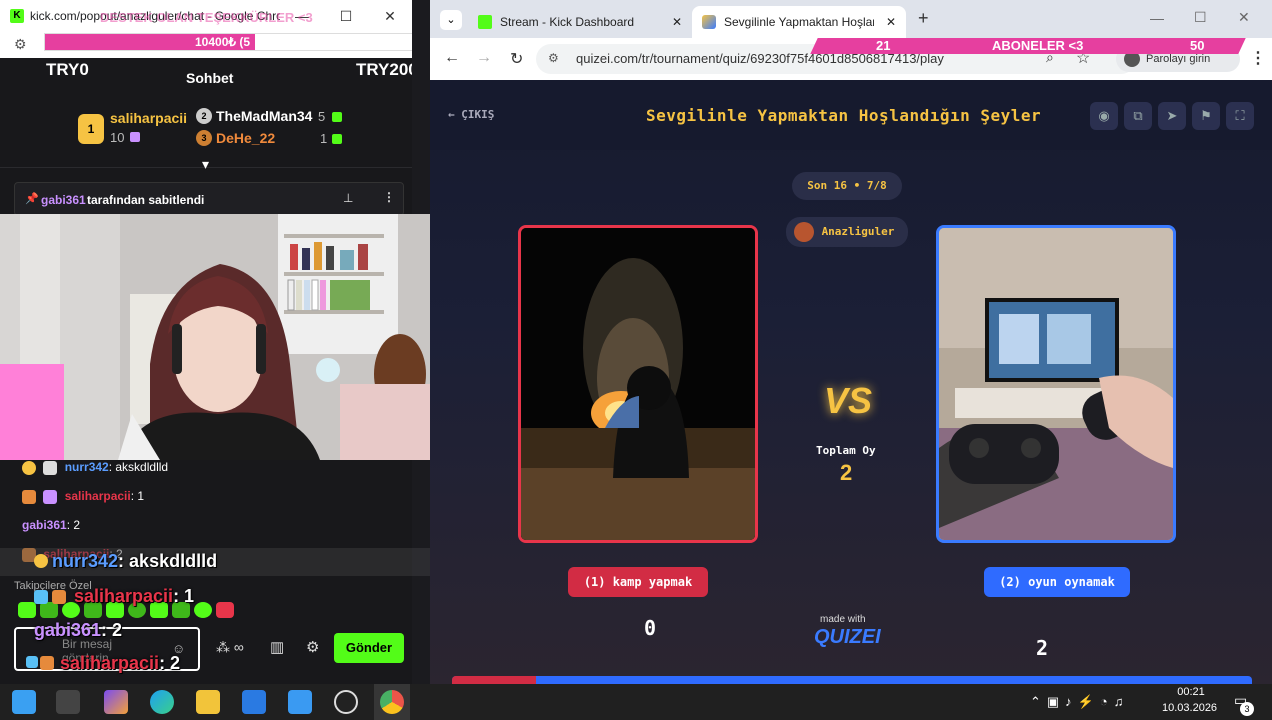 This screenshot has height=720, width=1272. What do you see at coordinates (228, 42) in the screenshot?
I see `goal-bar: 10400₺ (5` at bounding box center [228, 42].